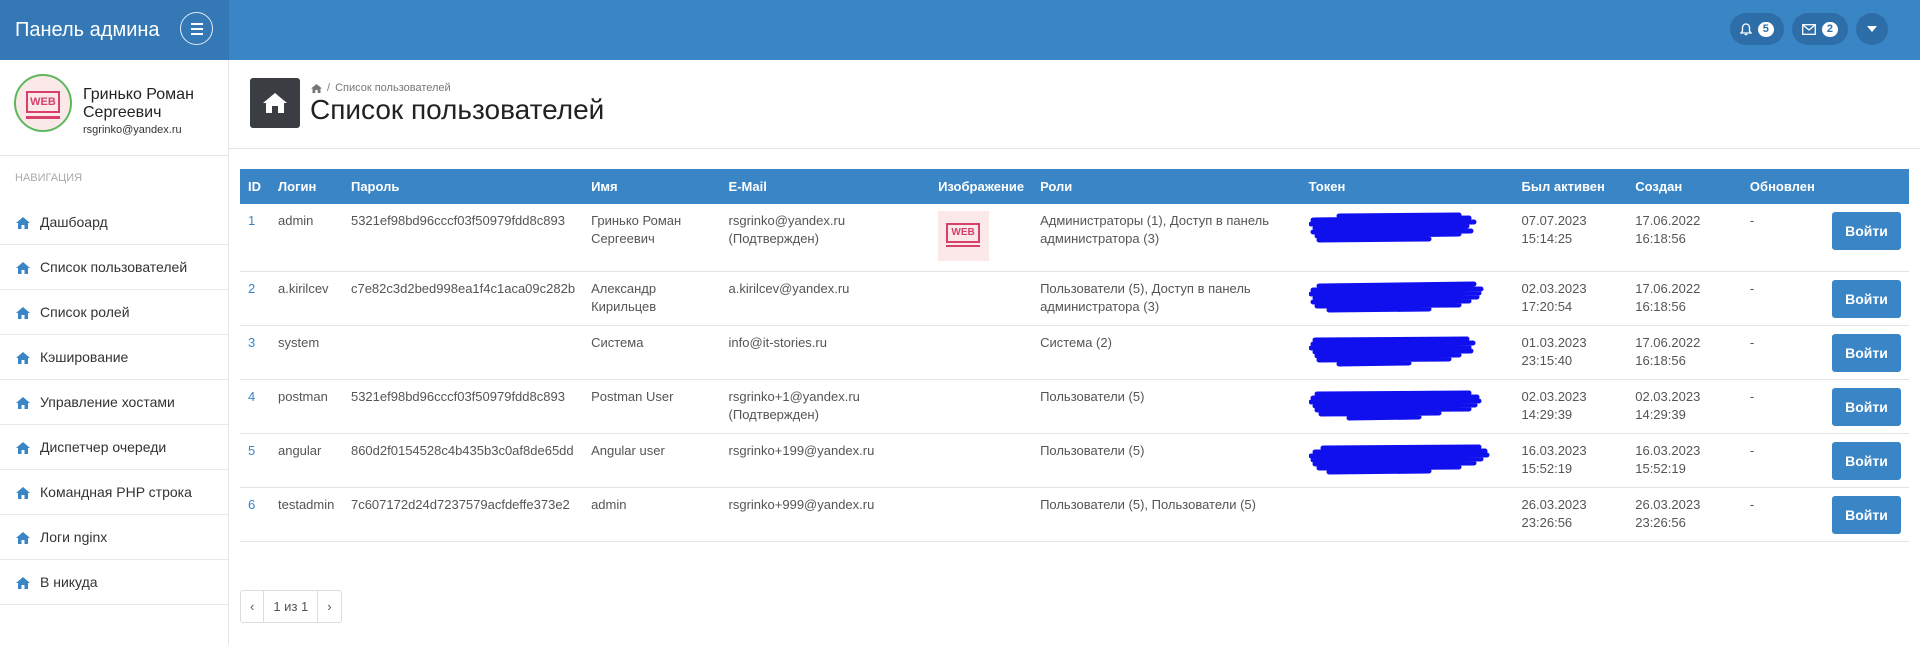  Describe the element at coordinates (1570, 514) in the screenshot. I see `cell-last-active: 26.03.2023 23:26:56` at that location.